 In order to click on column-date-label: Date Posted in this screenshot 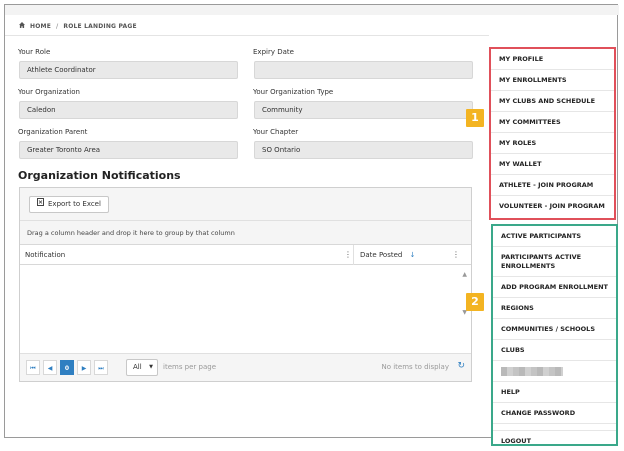, I will do `click(381, 255)`.